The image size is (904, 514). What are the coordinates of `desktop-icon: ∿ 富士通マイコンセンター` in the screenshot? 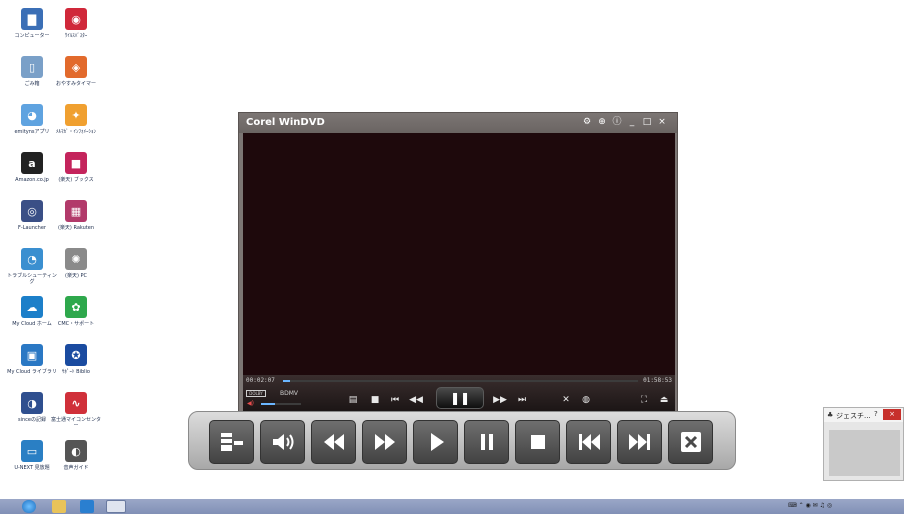 It's located at (76, 410).